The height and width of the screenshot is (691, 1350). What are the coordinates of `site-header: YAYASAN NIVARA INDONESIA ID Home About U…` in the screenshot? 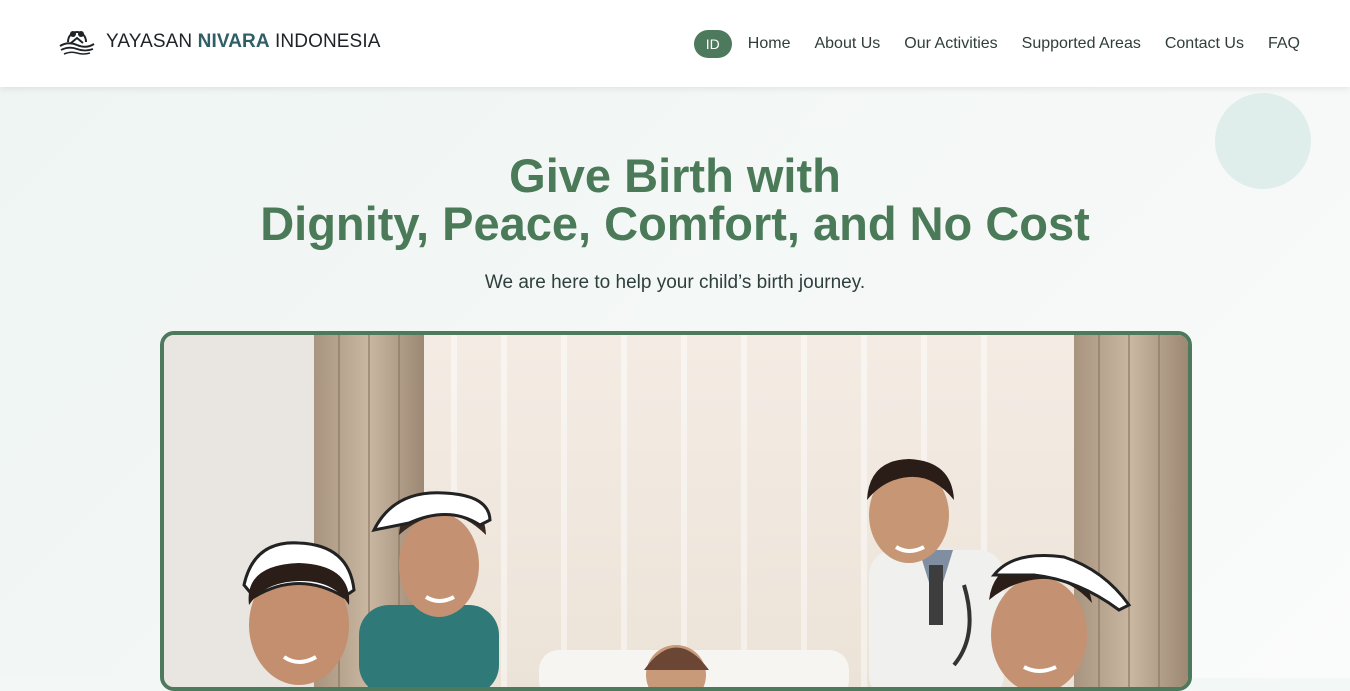 It's located at (675, 43).